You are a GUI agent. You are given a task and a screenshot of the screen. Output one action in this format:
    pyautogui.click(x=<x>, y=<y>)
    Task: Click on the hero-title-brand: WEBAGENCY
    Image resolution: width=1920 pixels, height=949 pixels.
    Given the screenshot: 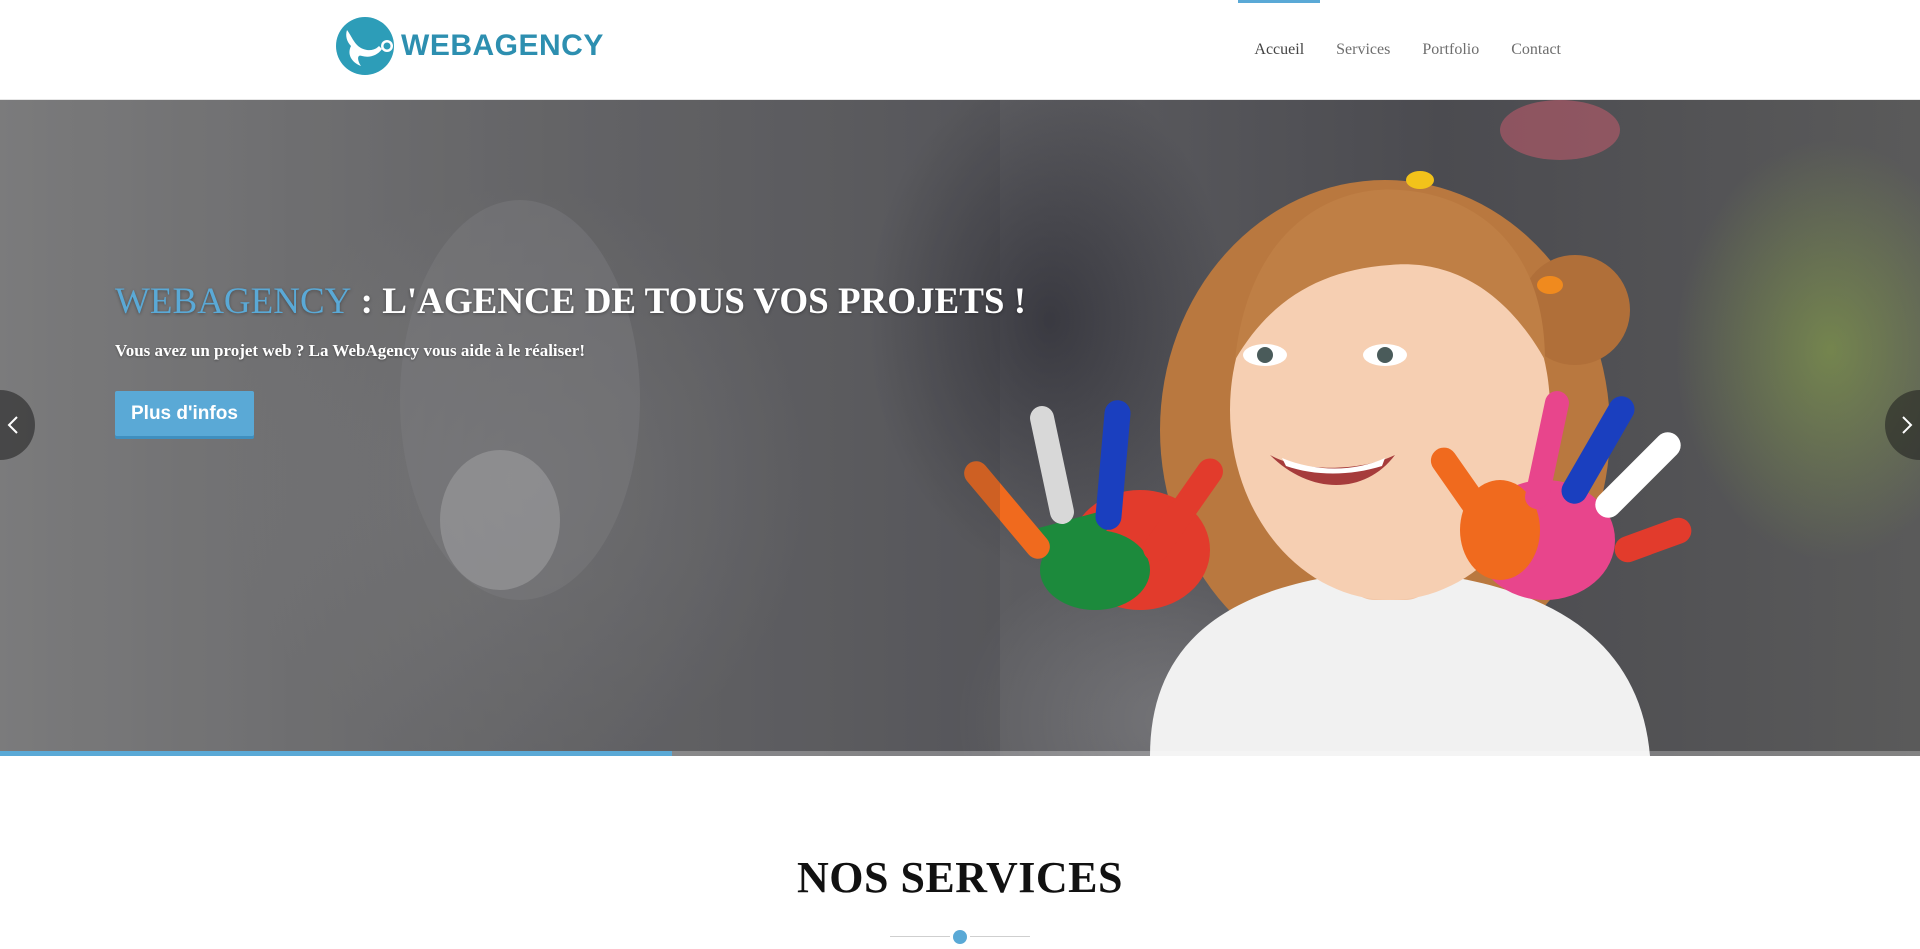 What is the action you would take?
    pyautogui.click(x=233, y=301)
    